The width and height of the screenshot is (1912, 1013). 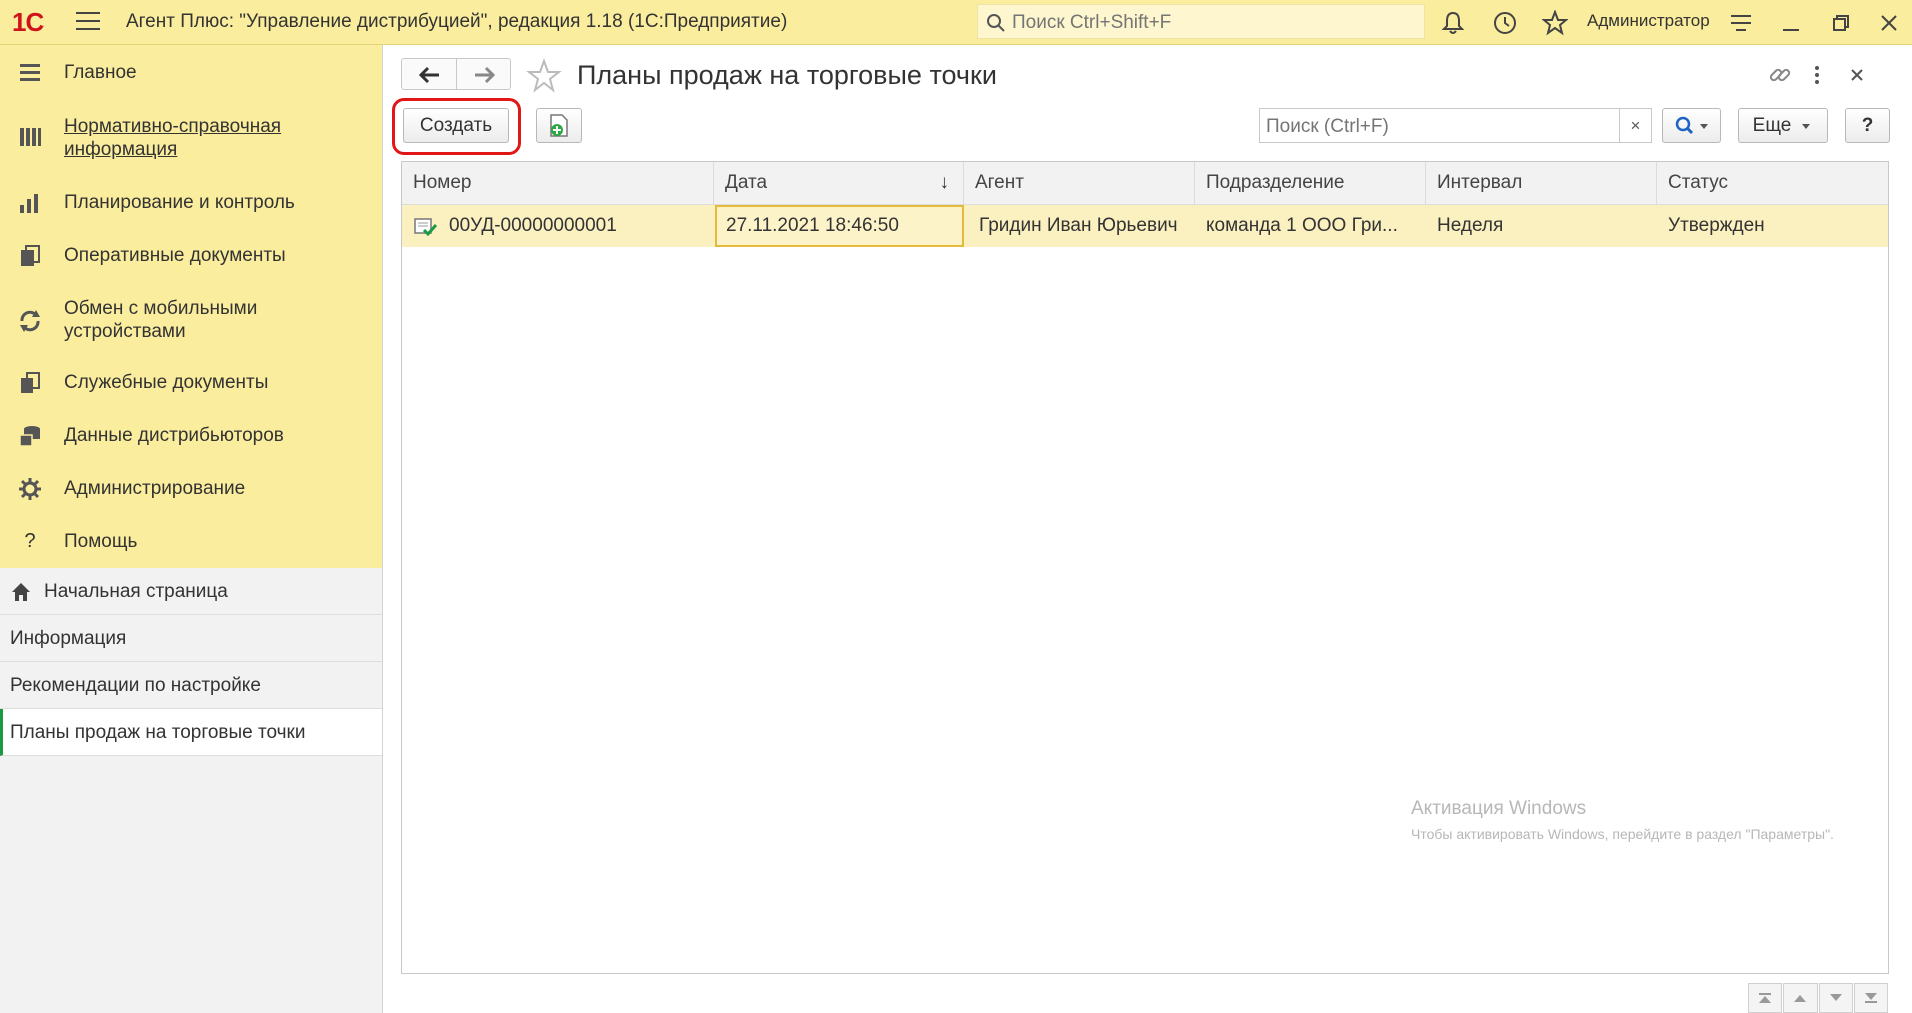 I want to click on cell-status: Утвержден, so click(x=1716, y=225).